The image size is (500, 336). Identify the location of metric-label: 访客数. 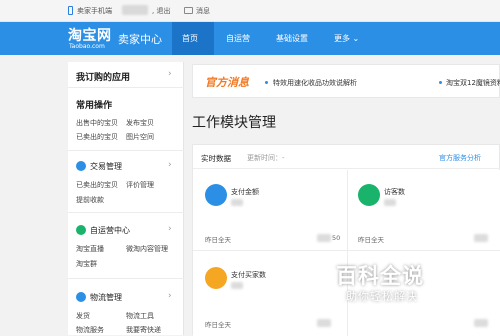
(394, 192).